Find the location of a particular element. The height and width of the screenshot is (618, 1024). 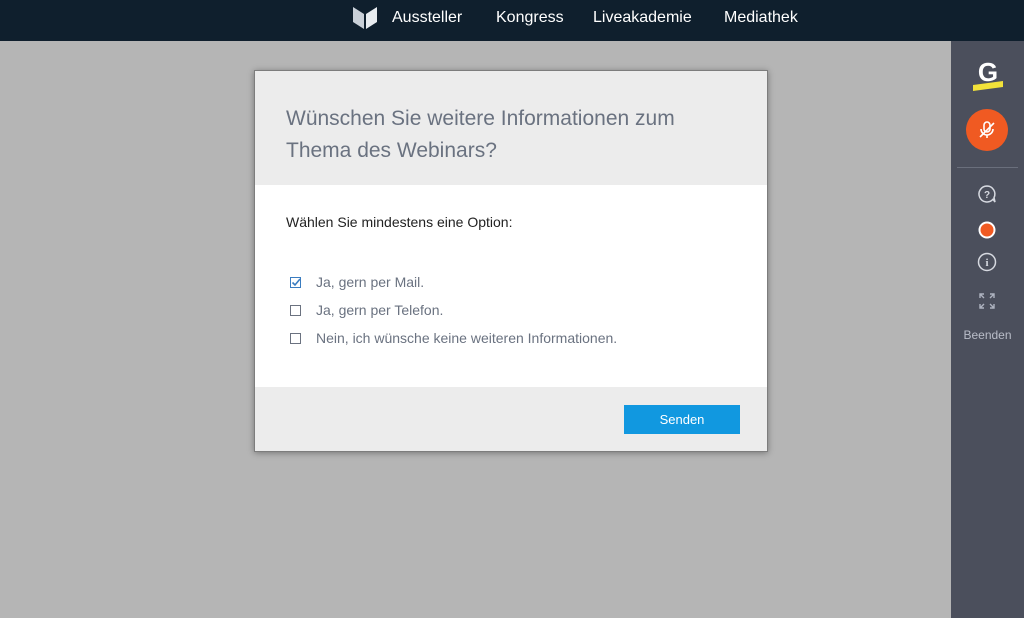

svg-text: i is located at coordinates (986, 263).